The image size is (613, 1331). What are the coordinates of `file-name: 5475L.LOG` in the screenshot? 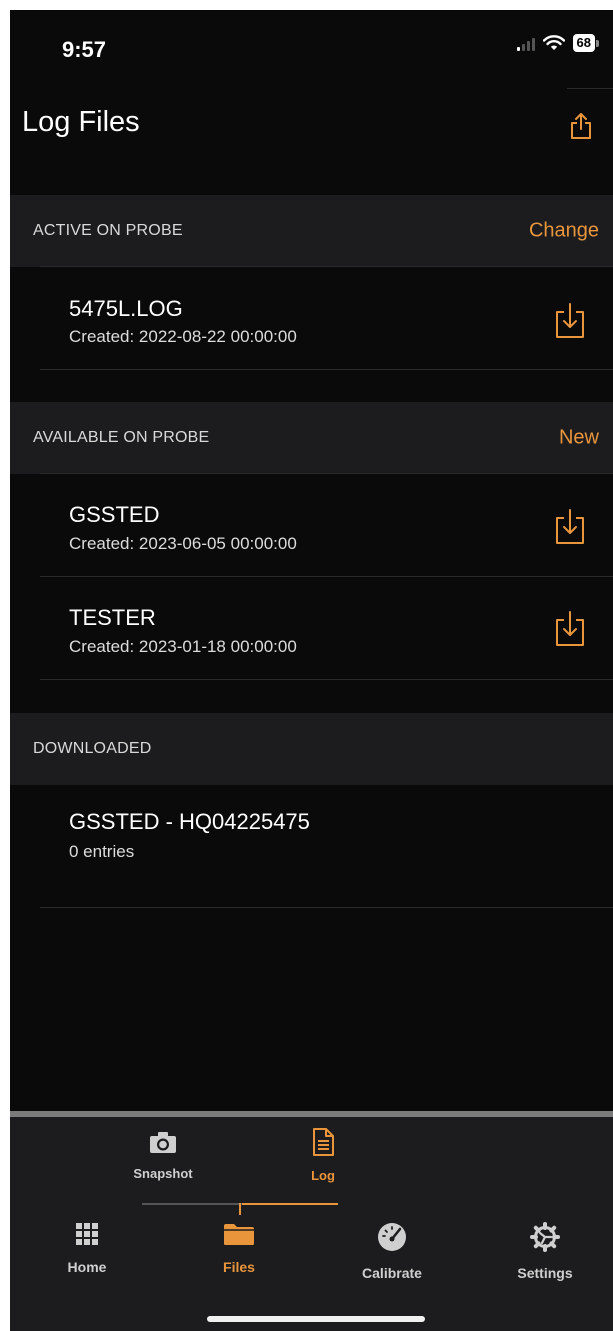 It's located at (126, 308).